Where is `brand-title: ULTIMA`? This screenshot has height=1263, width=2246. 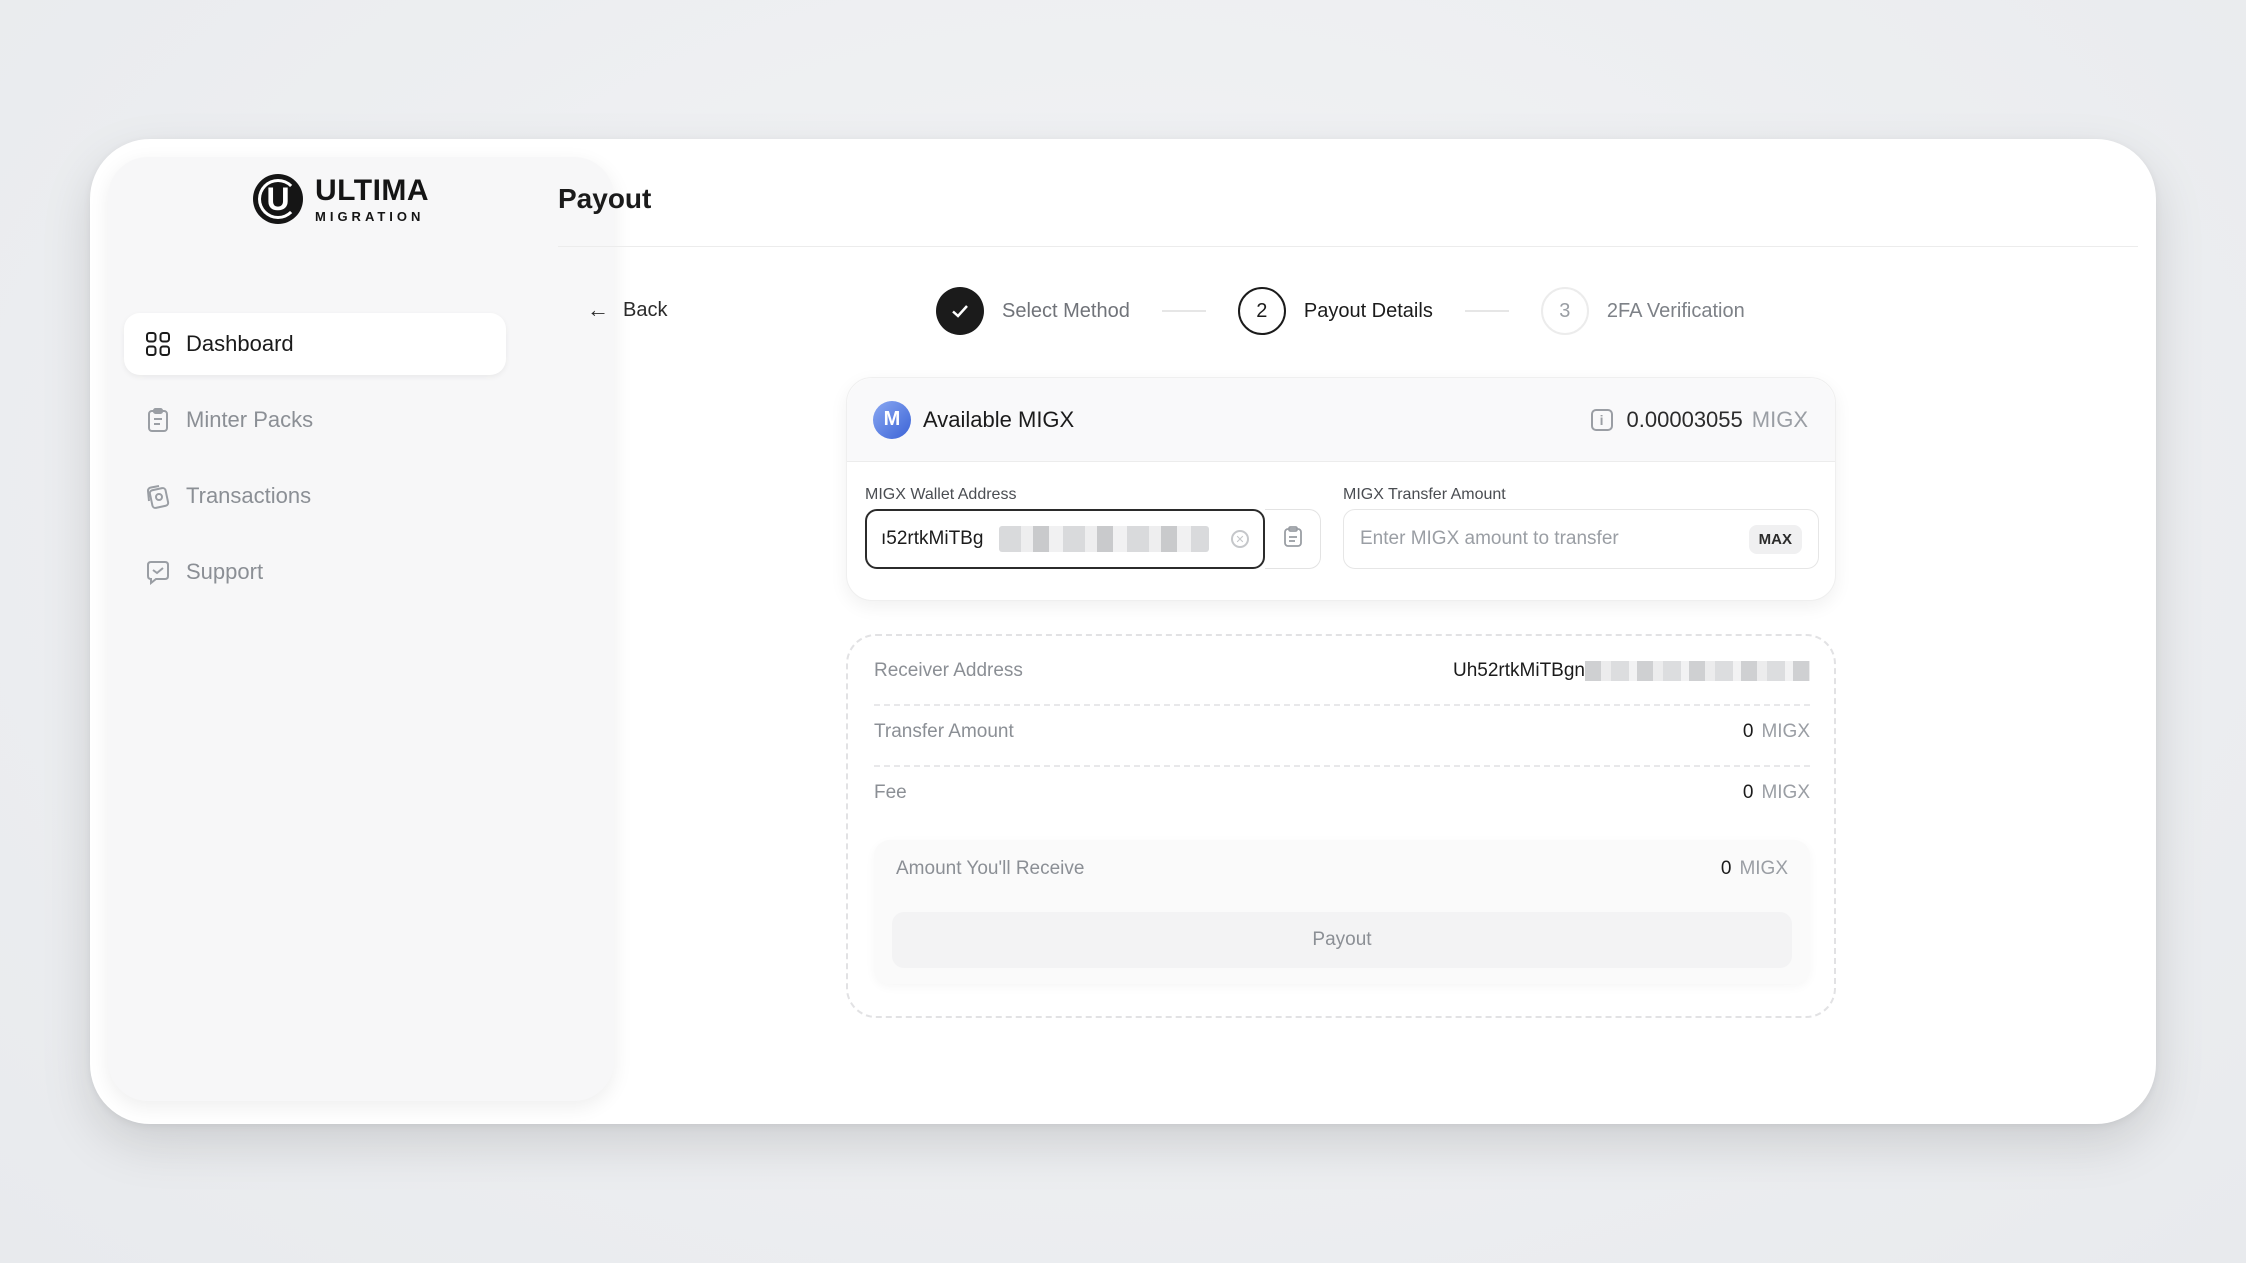 brand-title: ULTIMA is located at coordinates (372, 190).